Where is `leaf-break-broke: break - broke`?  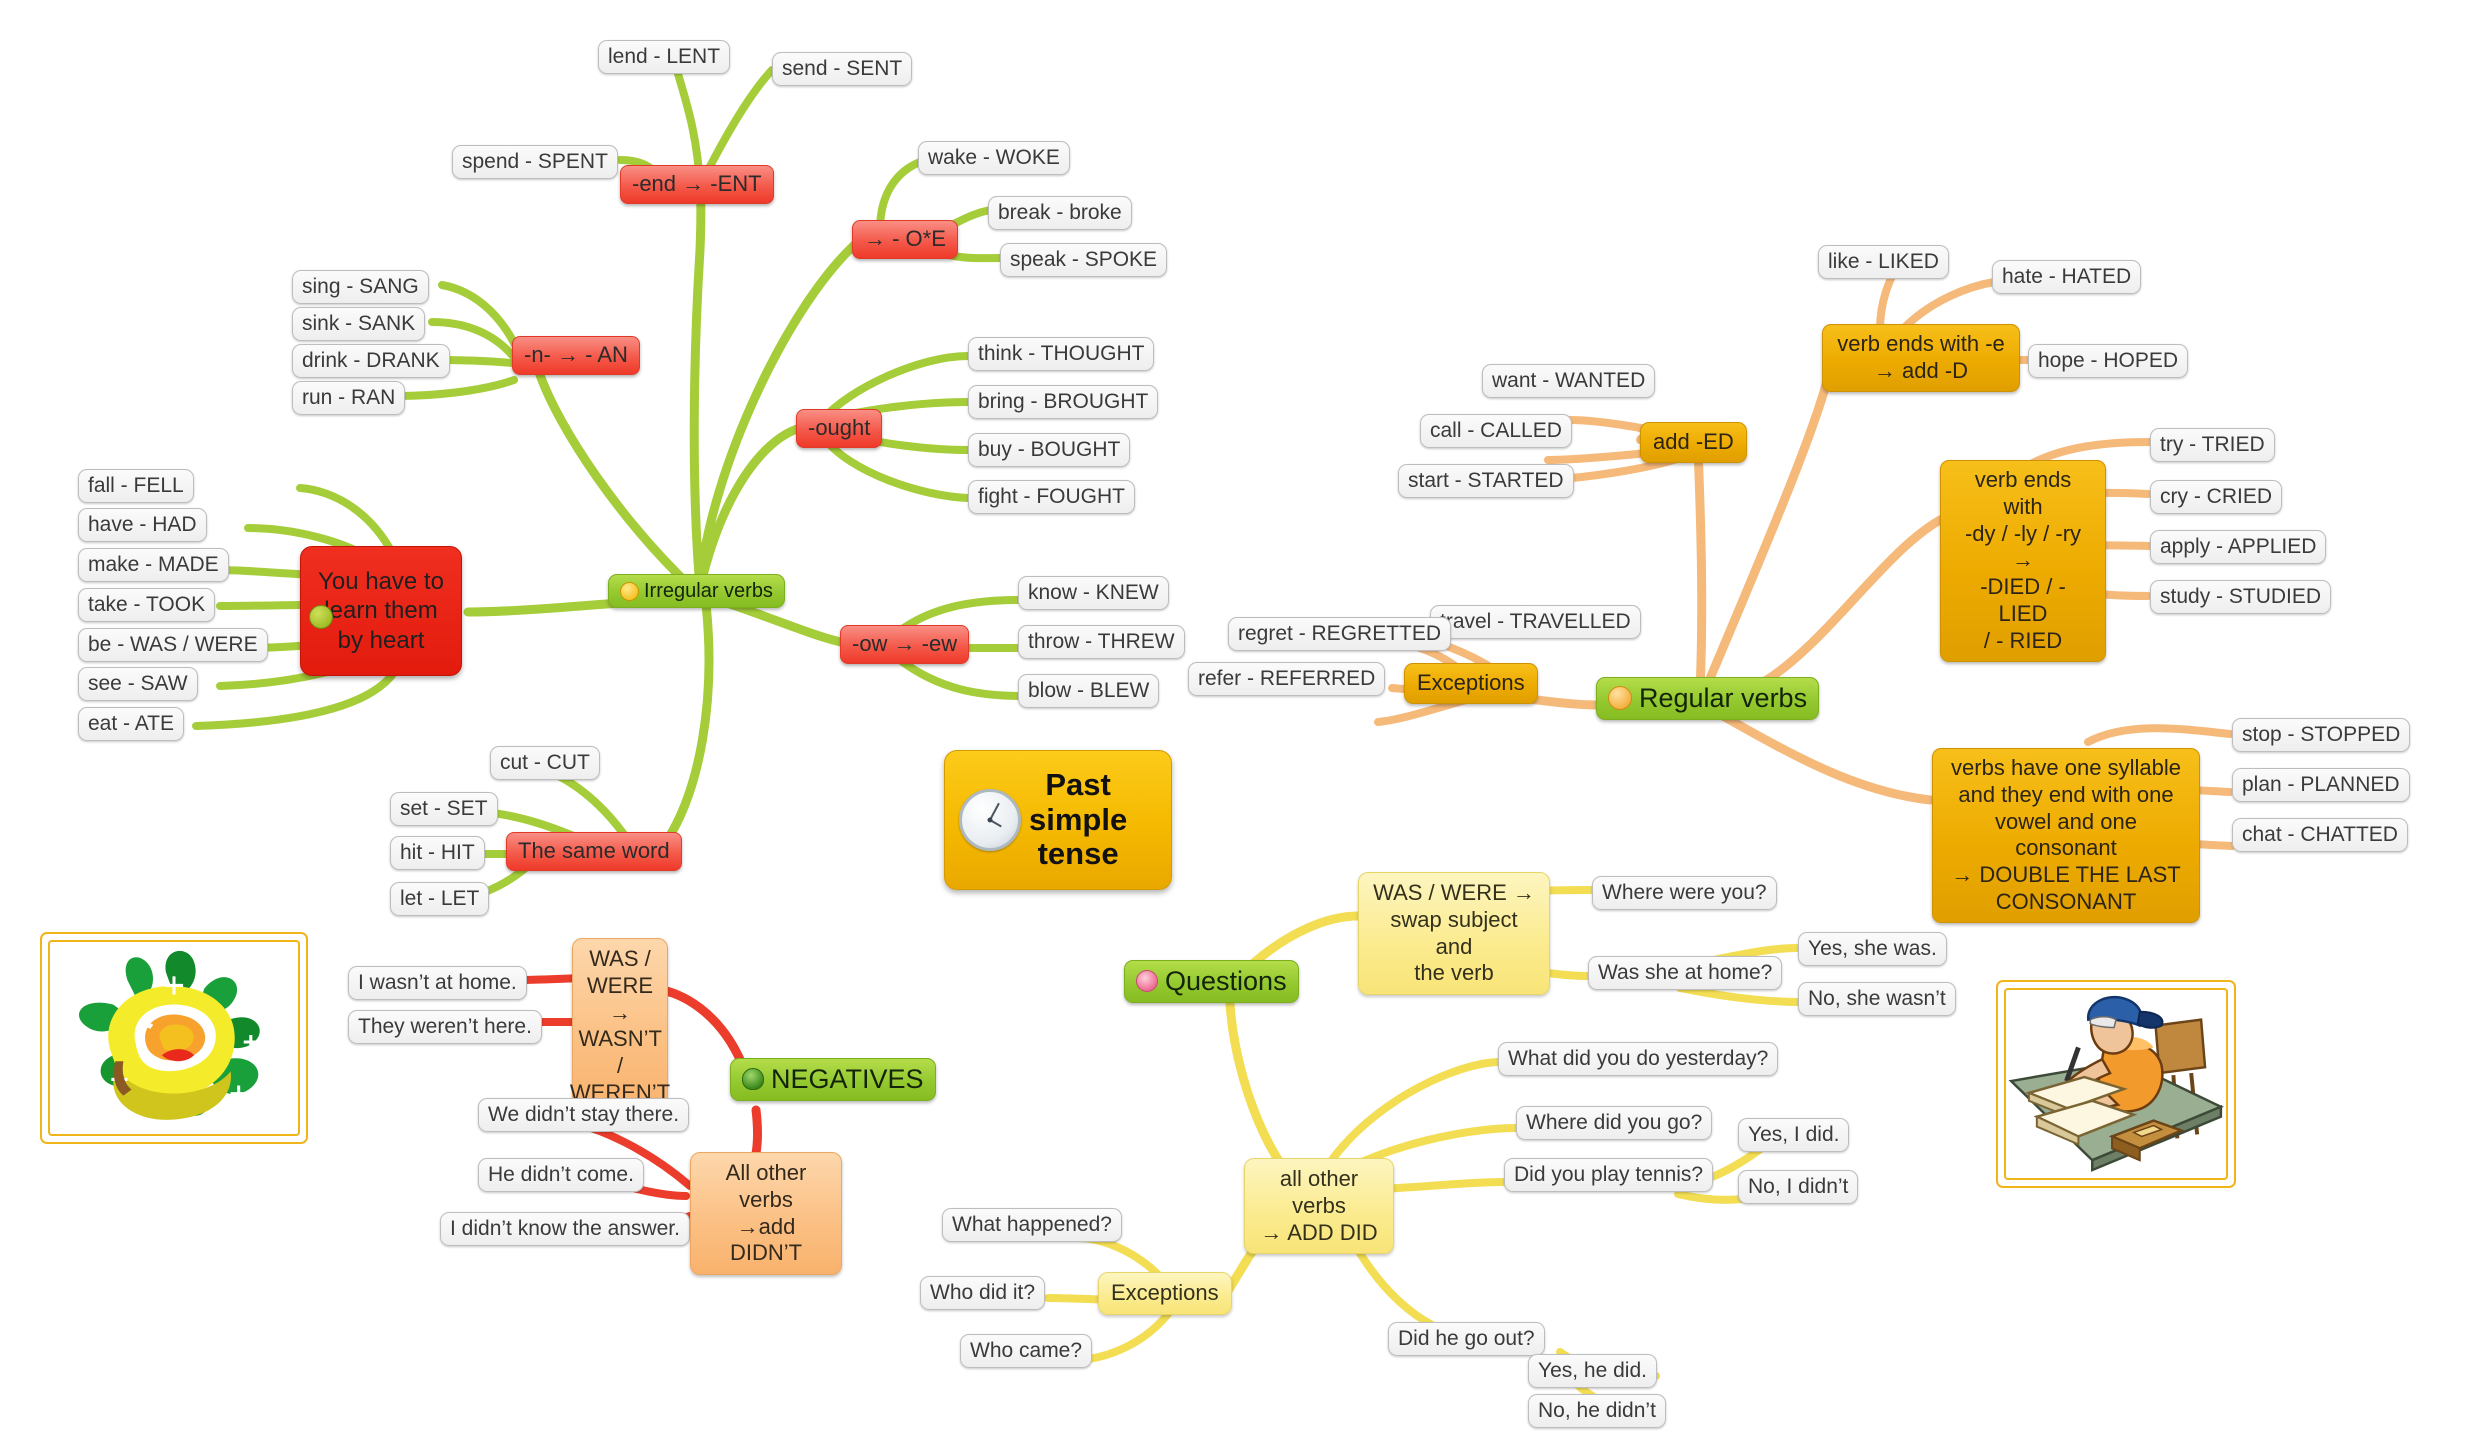 leaf-break-broke: break - broke is located at coordinates (1060, 213).